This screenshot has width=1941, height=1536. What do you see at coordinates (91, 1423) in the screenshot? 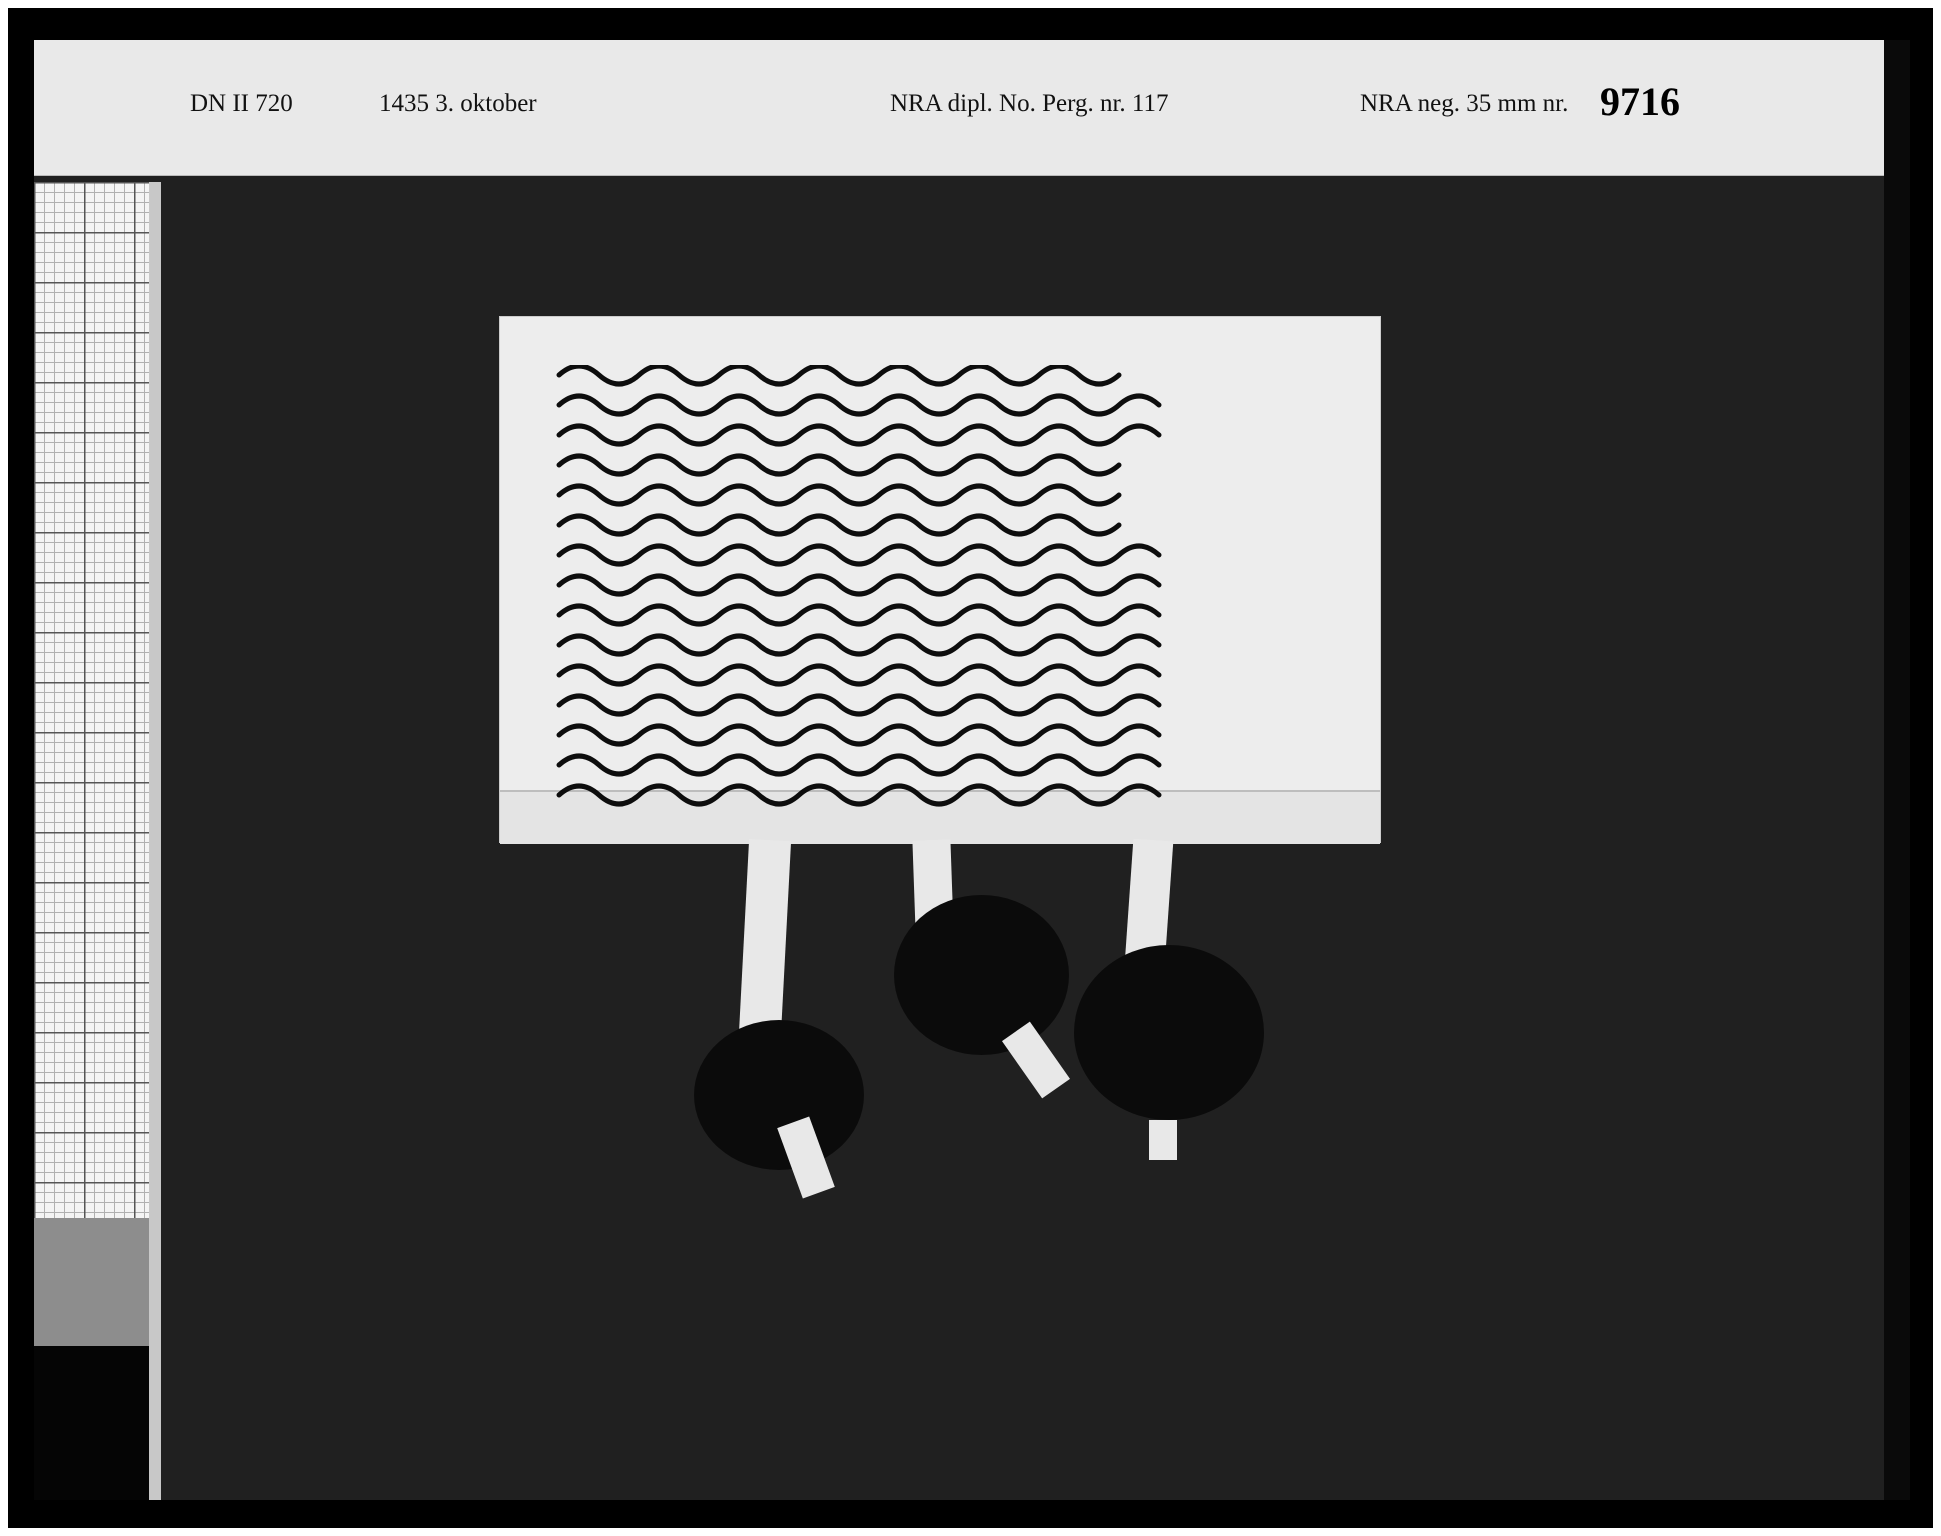
I see `black-reference-block` at bounding box center [91, 1423].